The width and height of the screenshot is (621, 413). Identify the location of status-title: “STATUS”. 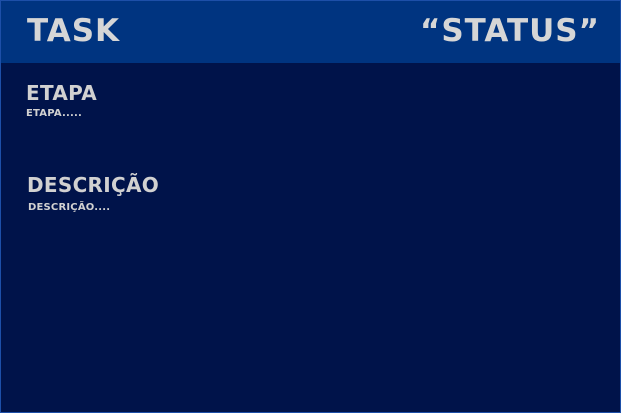
(509, 31).